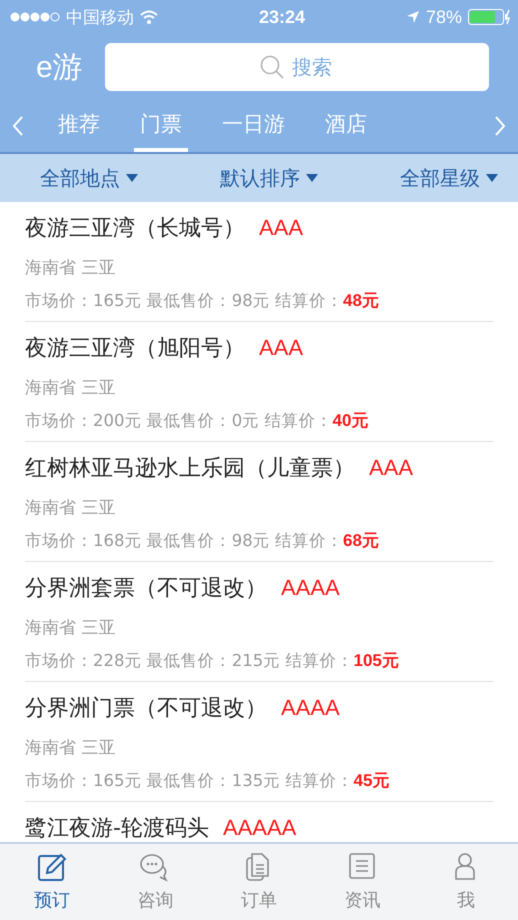 The width and height of the screenshot is (518, 920). What do you see at coordinates (190, 468) in the screenshot?
I see `attraction-name: 红树林亚马逊水上乐园（儿童票）` at bounding box center [190, 468].